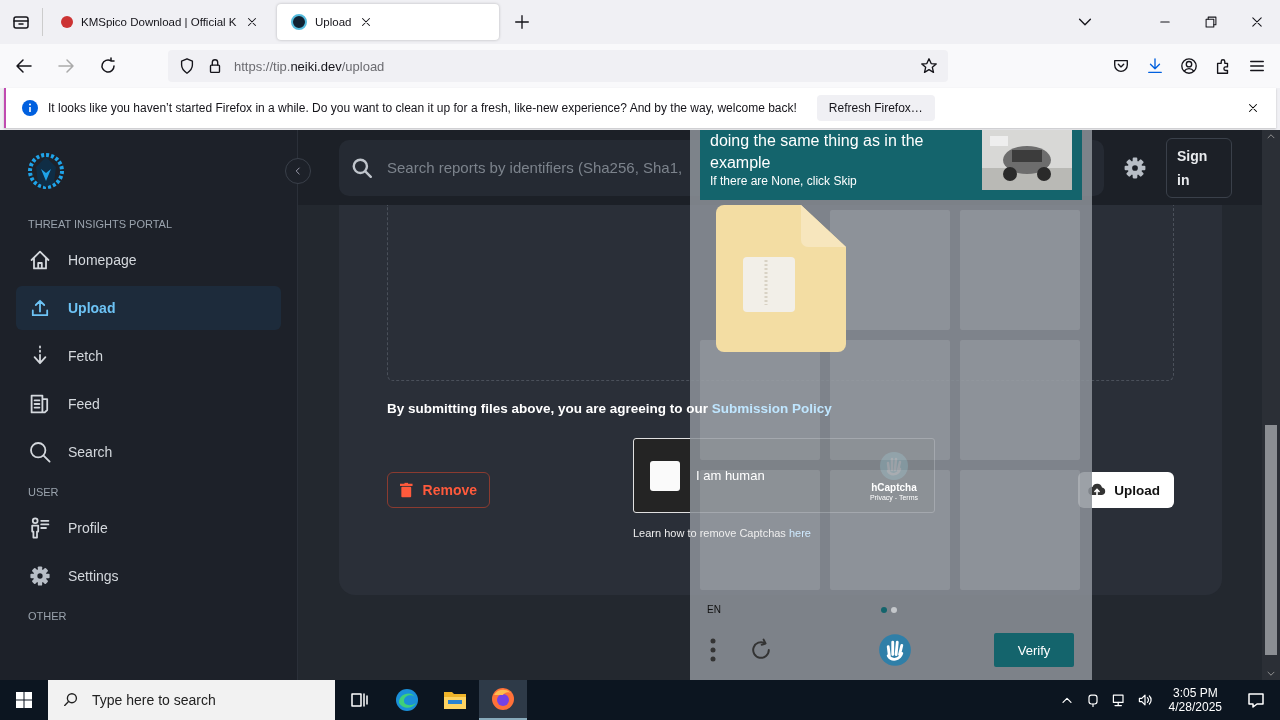  Describe the element at coordinates (44, 493) in the screenshot. I see `section-heading: USER` at that location.